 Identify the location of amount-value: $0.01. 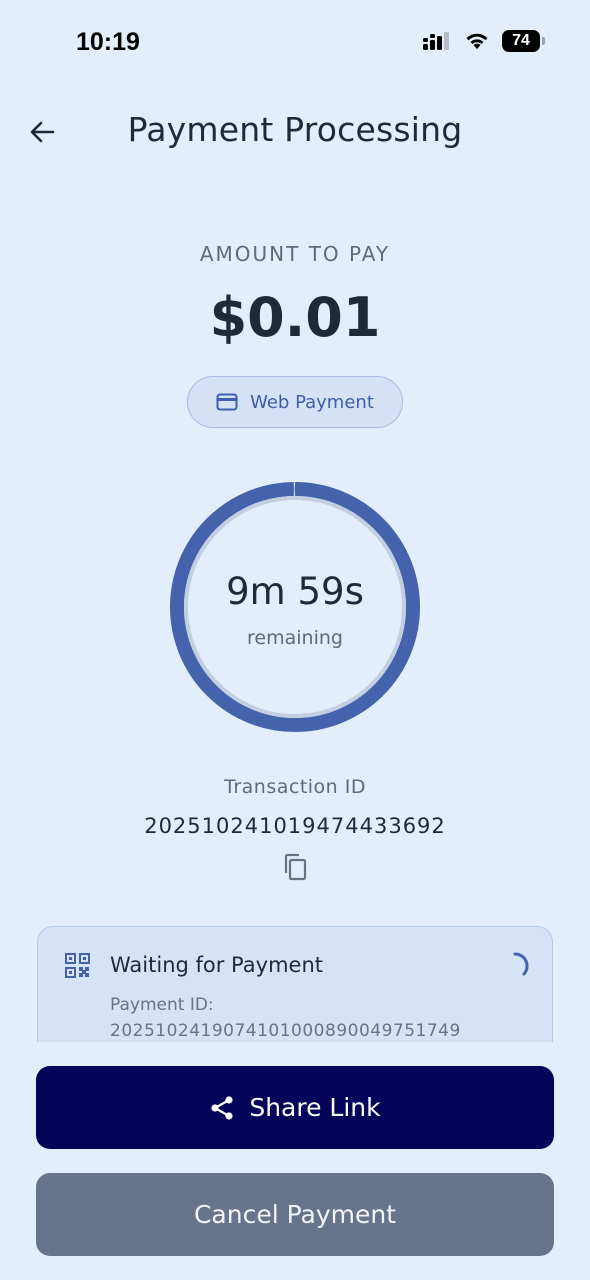
(295, 317).